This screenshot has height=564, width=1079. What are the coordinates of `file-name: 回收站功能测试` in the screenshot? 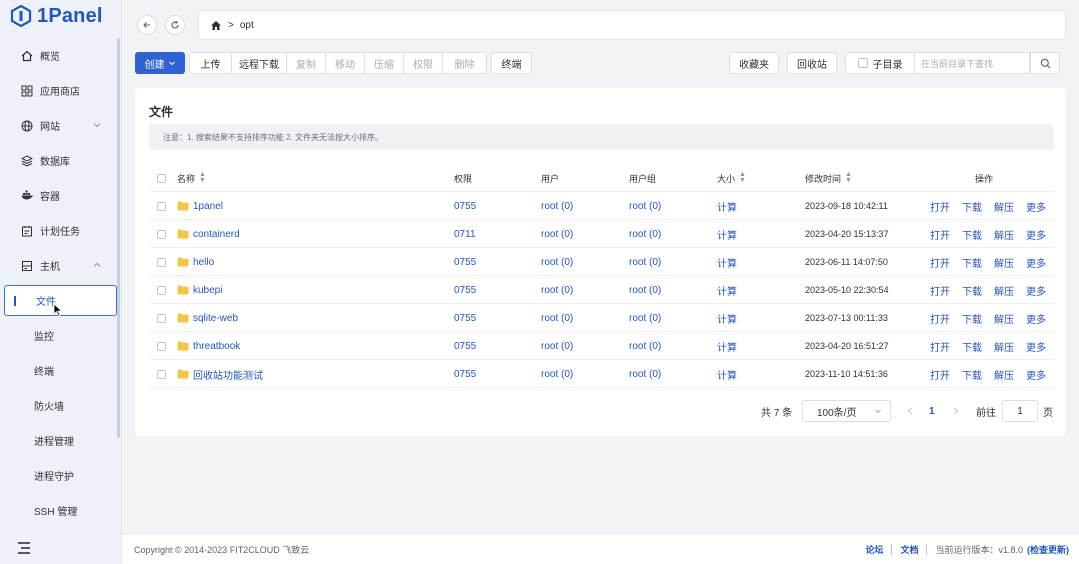 It's located at (228, 374).